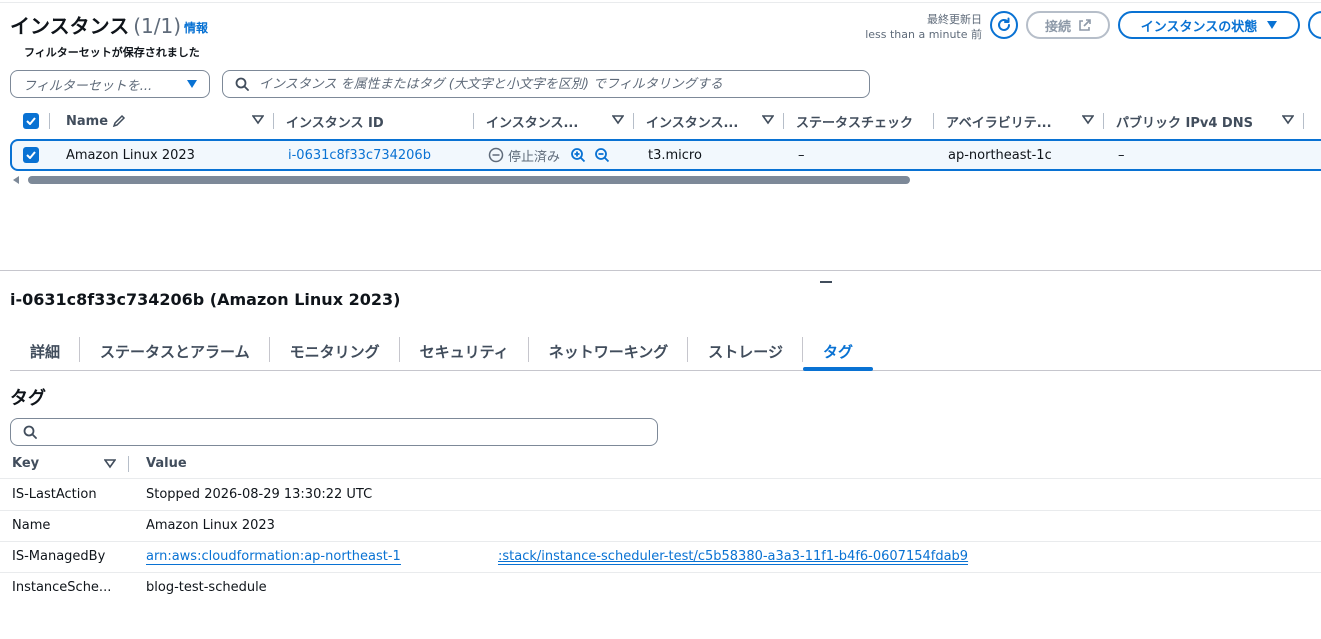  I want to click on arn-link: arn:aws:cloudformation:ap-northeast-1, so click(273, 557).